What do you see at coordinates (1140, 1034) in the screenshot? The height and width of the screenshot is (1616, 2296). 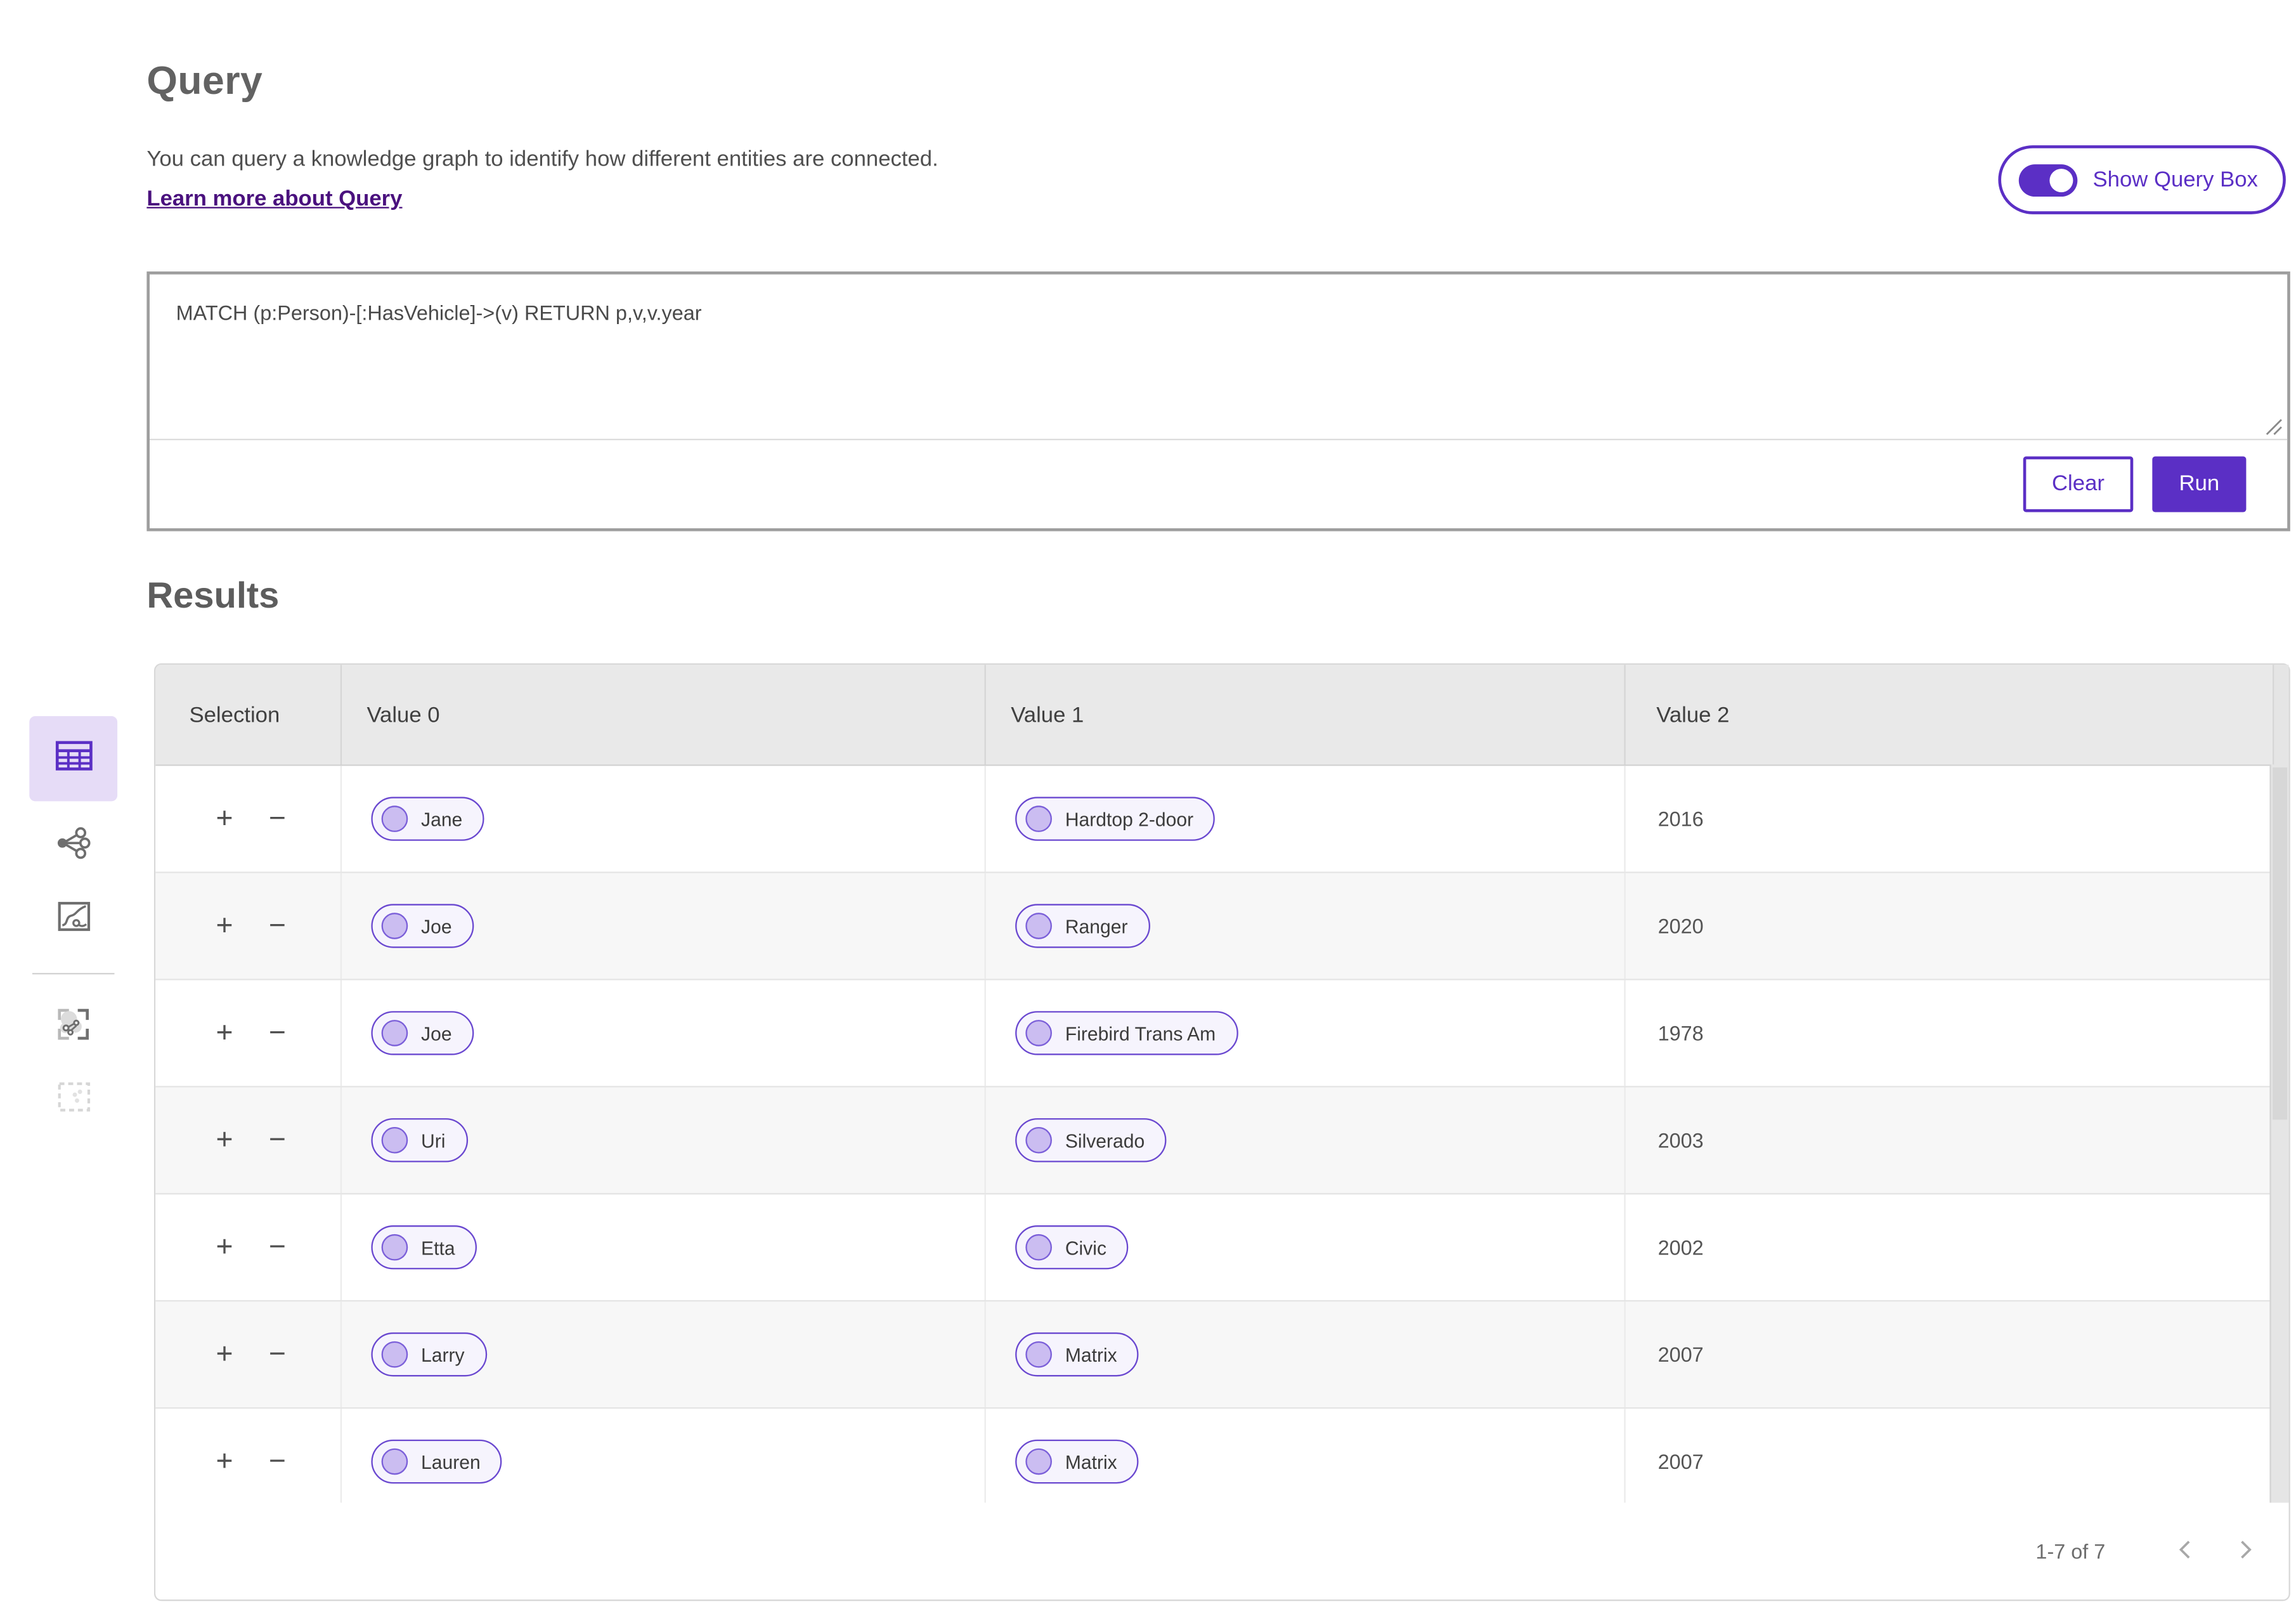 I see `vehicle-pill-label: Firebird Trans Am` at bounding box center [1140, 1034].